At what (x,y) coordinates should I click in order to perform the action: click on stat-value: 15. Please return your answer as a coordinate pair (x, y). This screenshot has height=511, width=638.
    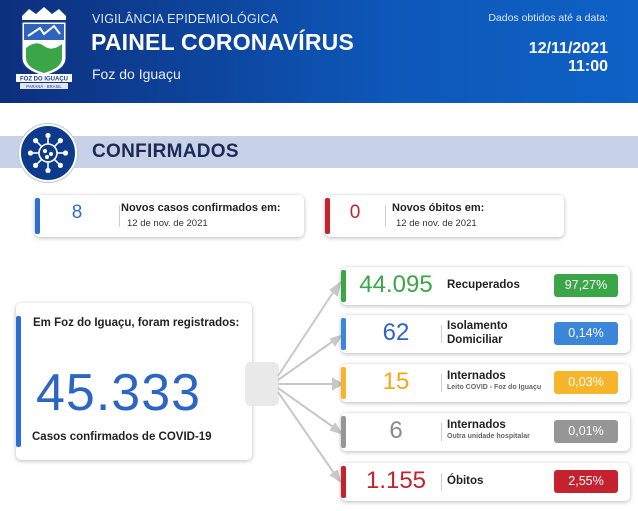
    Looking at the image, I should click on (396, 381).